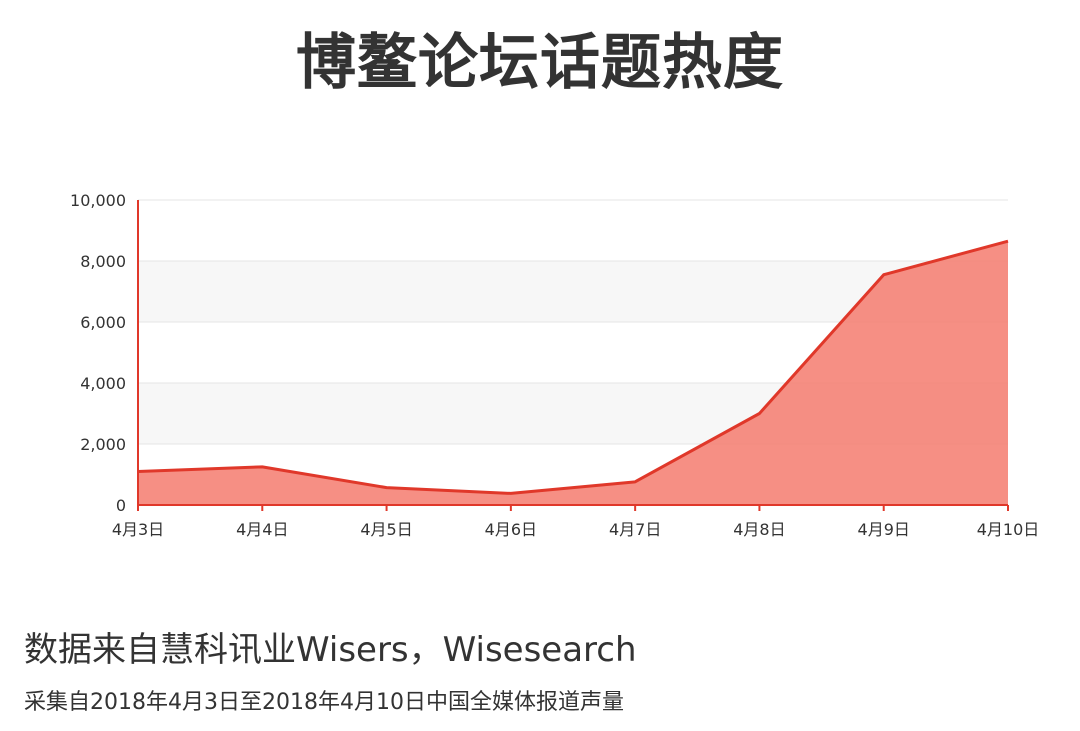 The height and width of the screenshot is (731, 1080). Describe the element at coordinates (138, 529) in the screenshot. I see `x-tick-label: 4月3日` at that location.